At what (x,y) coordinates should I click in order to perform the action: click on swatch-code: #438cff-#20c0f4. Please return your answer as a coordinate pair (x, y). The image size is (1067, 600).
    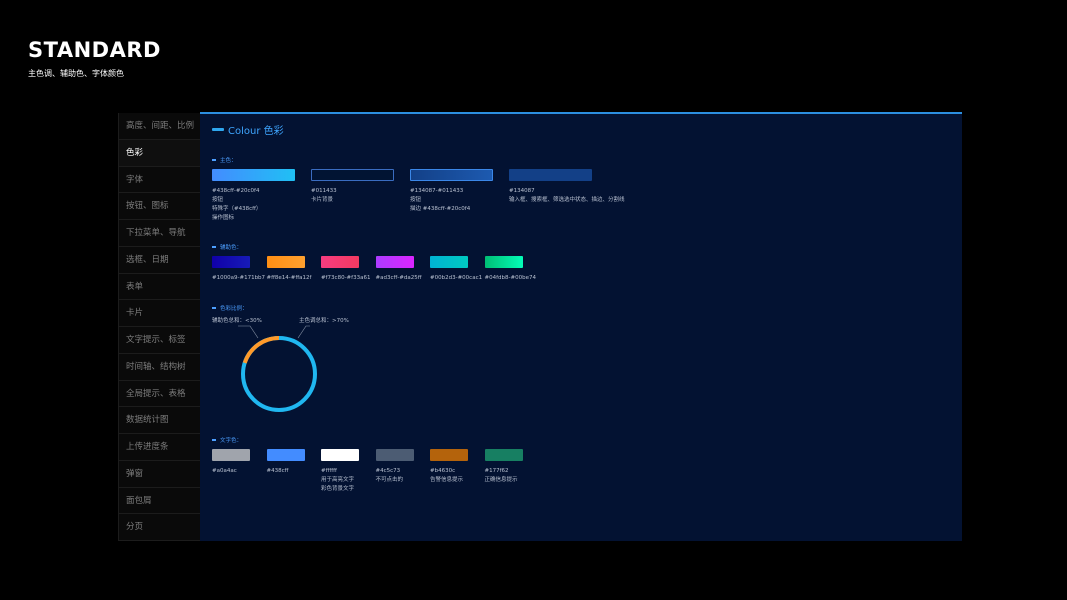
    Looking at the image, I should click on (236, 191).